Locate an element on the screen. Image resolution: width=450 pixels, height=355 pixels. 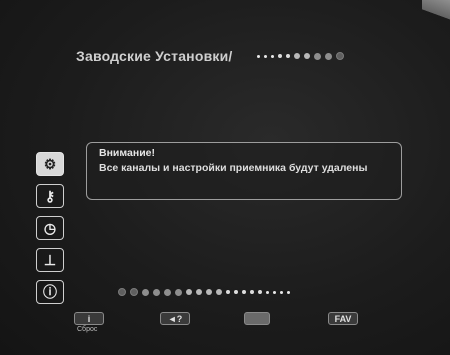
clock-icon: ◷ is located at coordinates (50, 227).